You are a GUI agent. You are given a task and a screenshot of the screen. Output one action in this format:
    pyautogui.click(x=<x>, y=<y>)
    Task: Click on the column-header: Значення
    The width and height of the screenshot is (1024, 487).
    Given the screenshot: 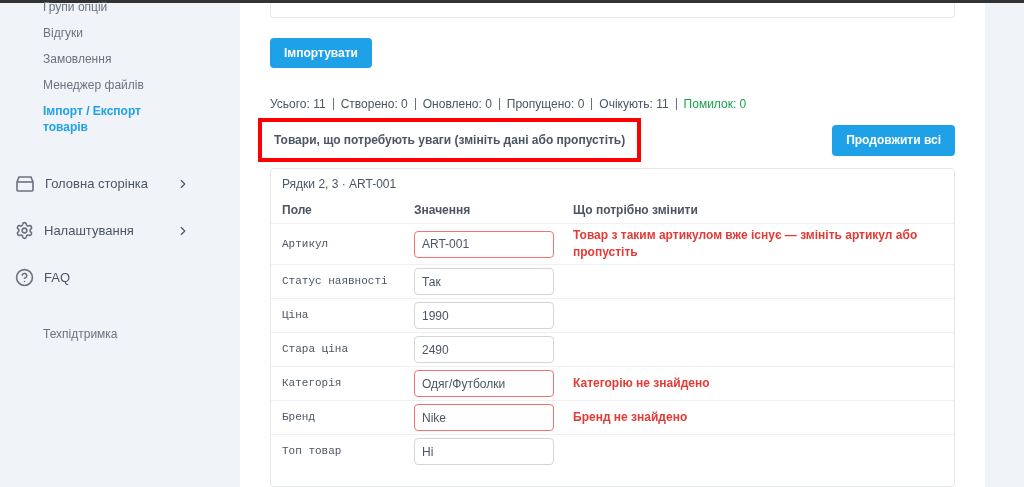 What is the action you would take?
    pyautogui.click(x=443, y=210)
    